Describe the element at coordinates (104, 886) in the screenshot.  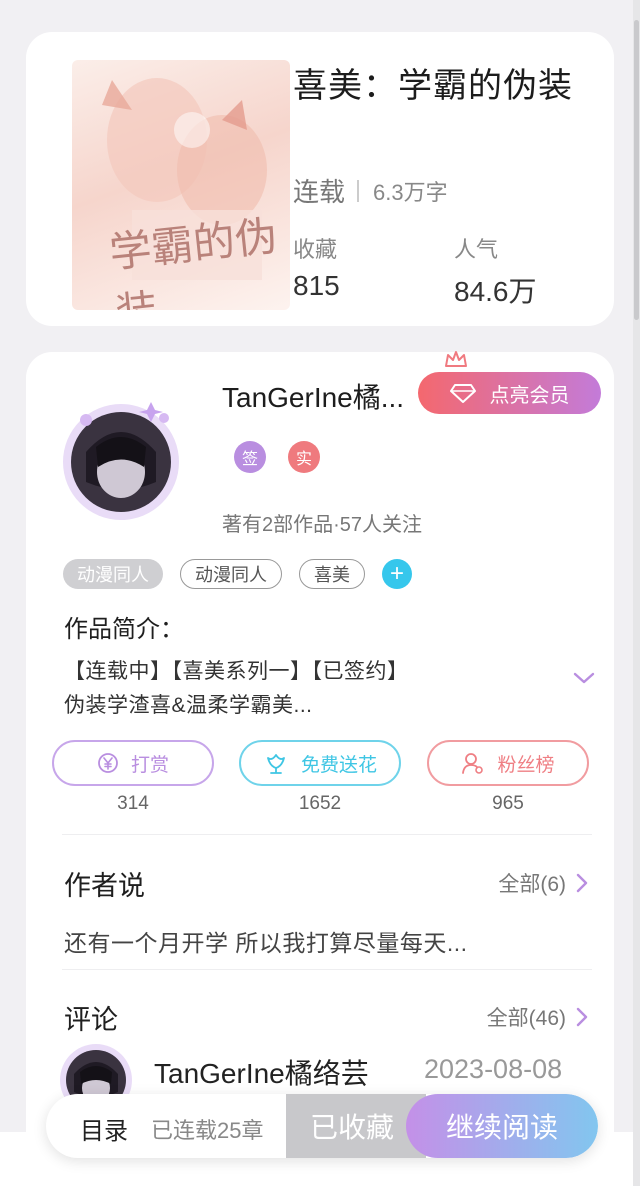
I see `author-says-title: 作者说` at that location.